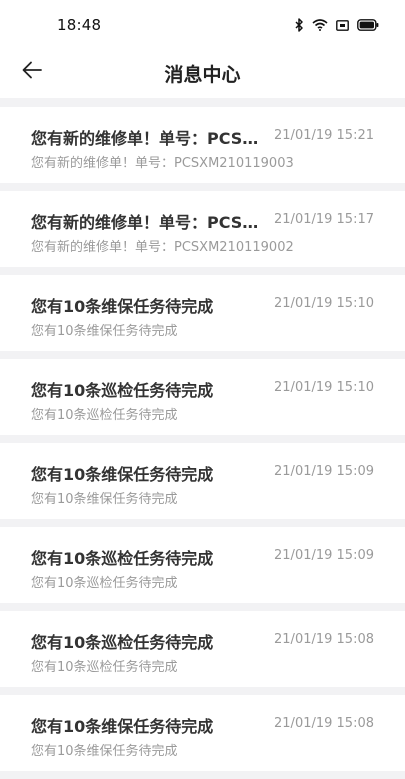  Describe the element at coordinates (324, 219) in the screenshot. I see `message-time: 21/01/19 15:17` at that location.